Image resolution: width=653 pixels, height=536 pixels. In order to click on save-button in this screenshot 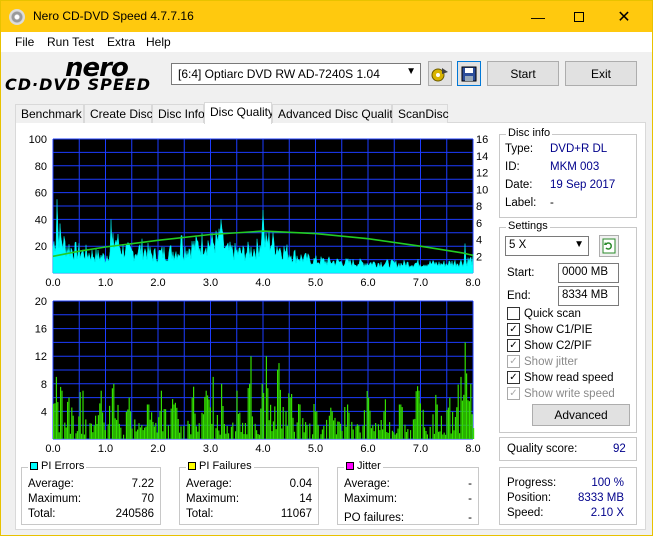, I will do `click(469, 73)`.